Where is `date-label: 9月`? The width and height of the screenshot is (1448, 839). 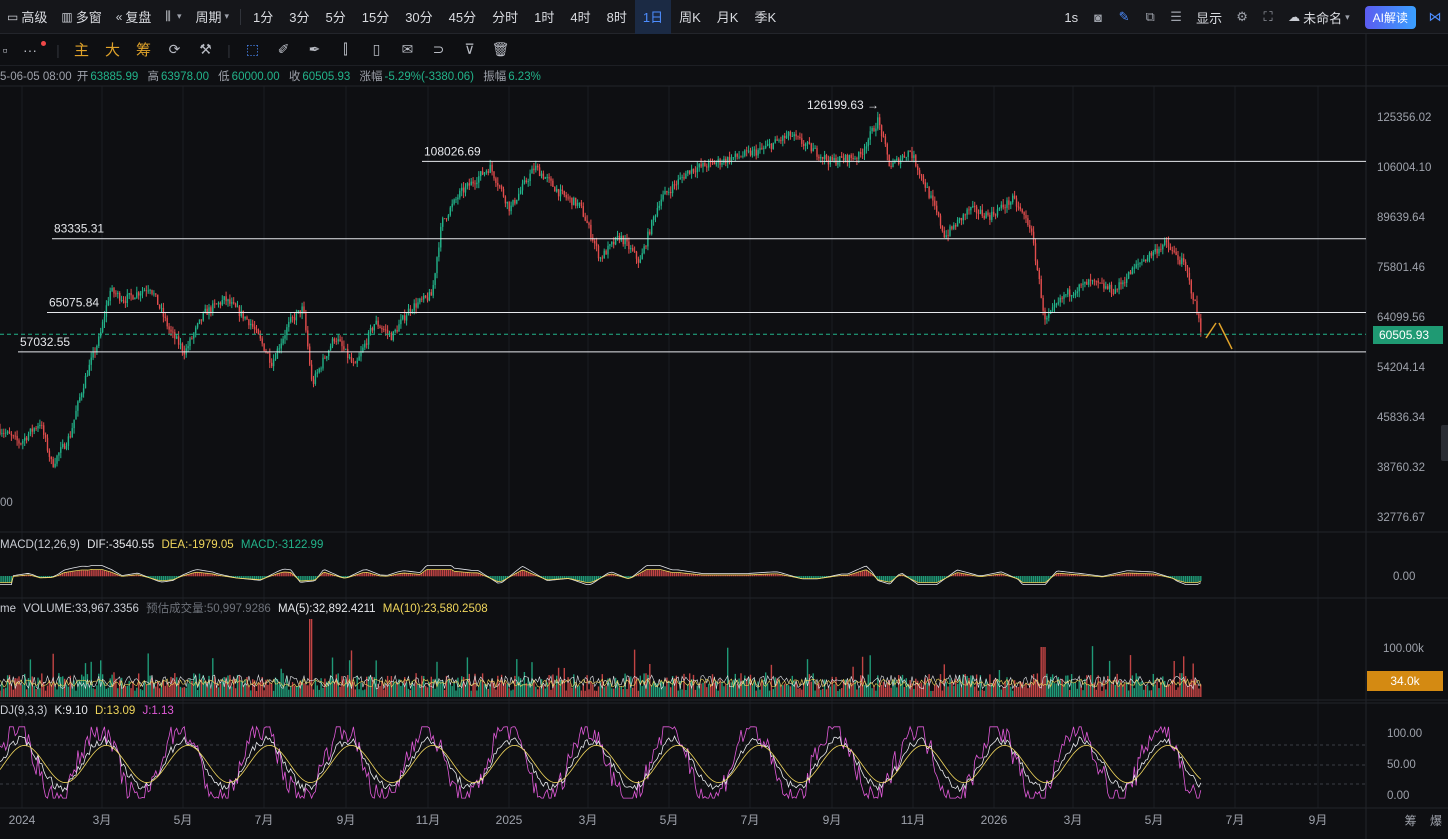
date-label: 9月 is located at coordinates (832, 820).